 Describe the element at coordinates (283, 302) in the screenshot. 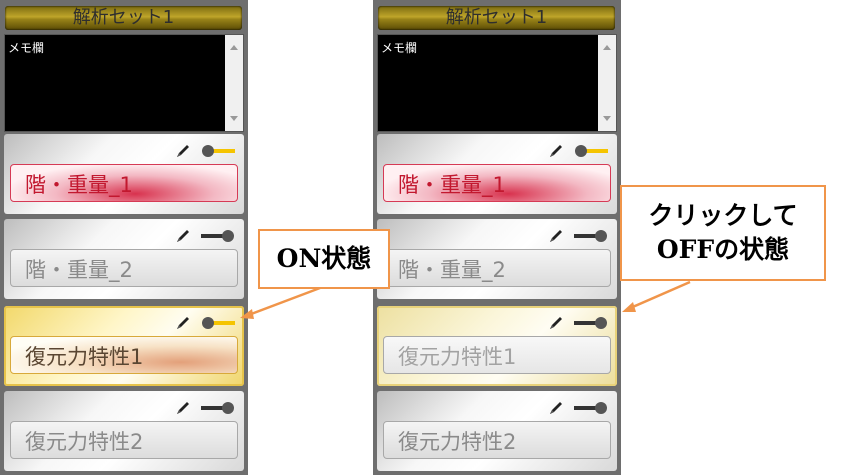

I see `on-callout-arrow` at that location.